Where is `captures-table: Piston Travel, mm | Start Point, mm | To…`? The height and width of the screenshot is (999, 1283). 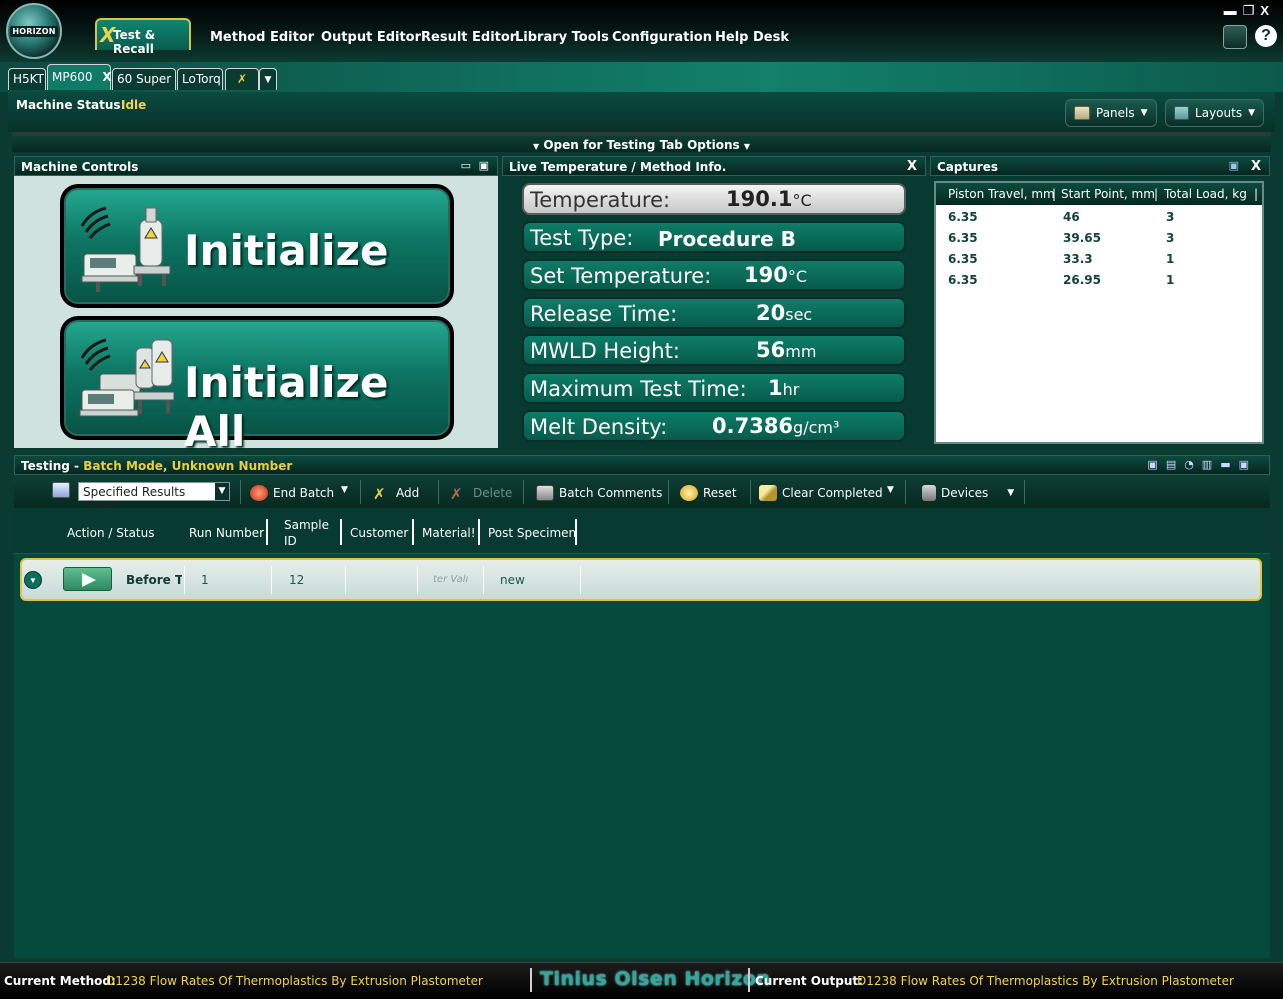 captures-table: Piston Travel, mm | Start Point, mm | To… is located at coordinates (1099, 312).